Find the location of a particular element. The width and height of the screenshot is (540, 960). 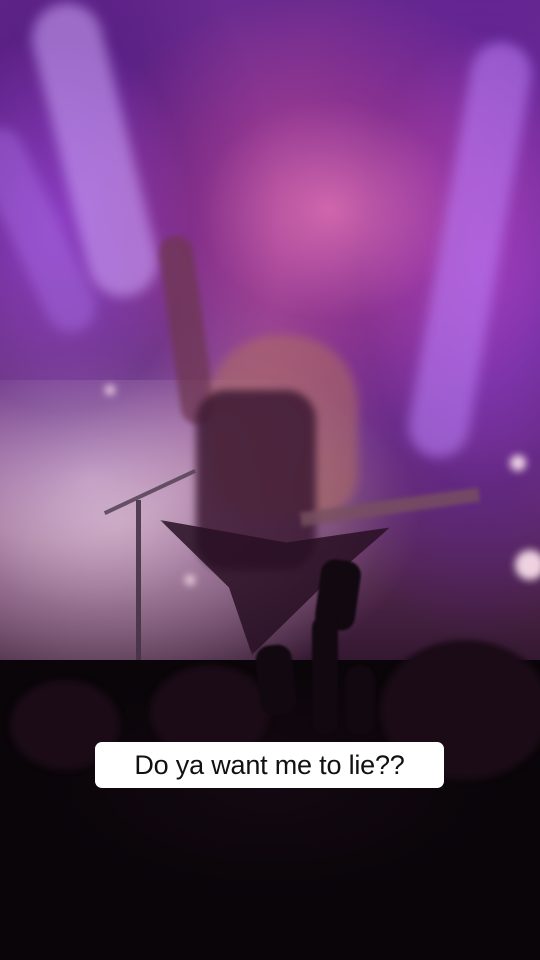

raised-arm-crowd is located at coordinates (325, 675).